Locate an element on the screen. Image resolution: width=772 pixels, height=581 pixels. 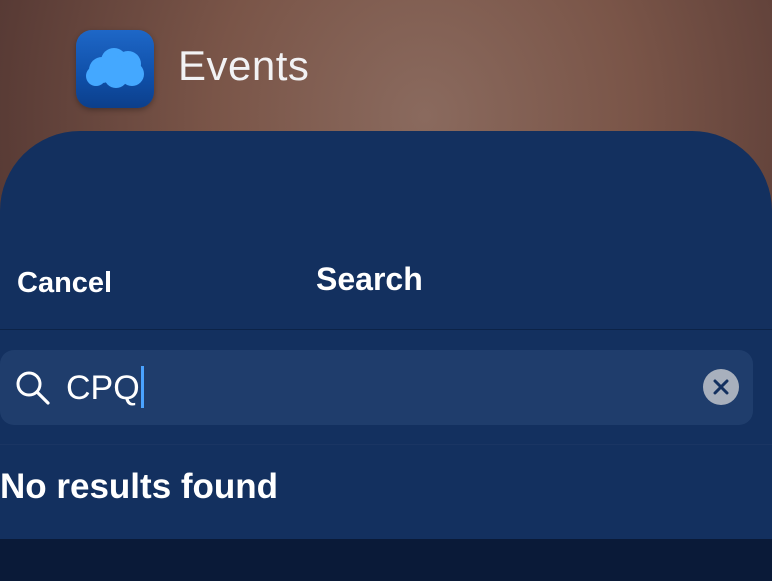
search-input-text: CPQ is located at coordinates (103, 388).